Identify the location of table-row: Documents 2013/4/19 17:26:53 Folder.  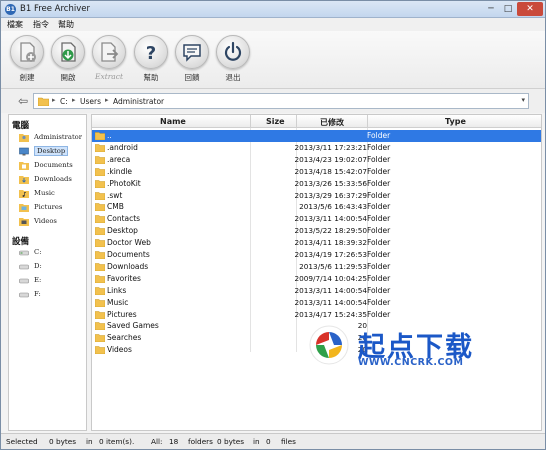
(316, 255).